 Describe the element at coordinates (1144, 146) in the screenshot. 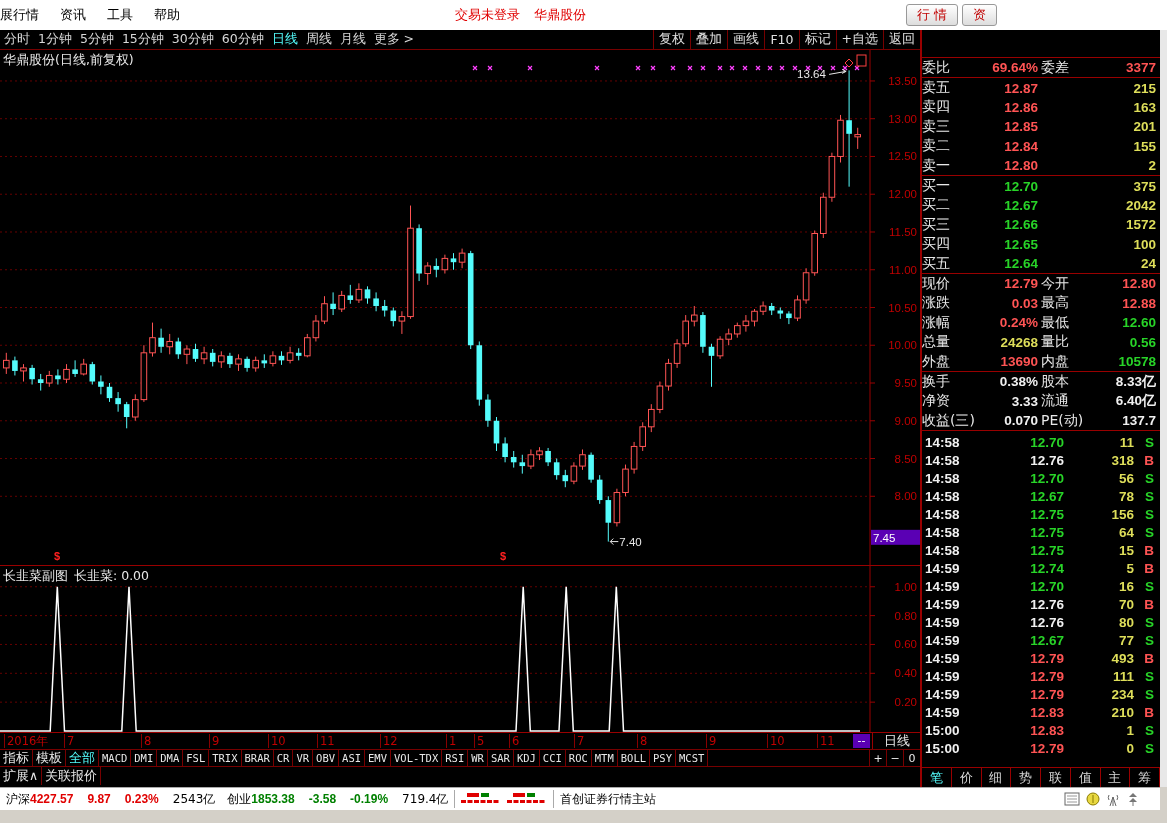

I see `order-volume: 155` at that location.